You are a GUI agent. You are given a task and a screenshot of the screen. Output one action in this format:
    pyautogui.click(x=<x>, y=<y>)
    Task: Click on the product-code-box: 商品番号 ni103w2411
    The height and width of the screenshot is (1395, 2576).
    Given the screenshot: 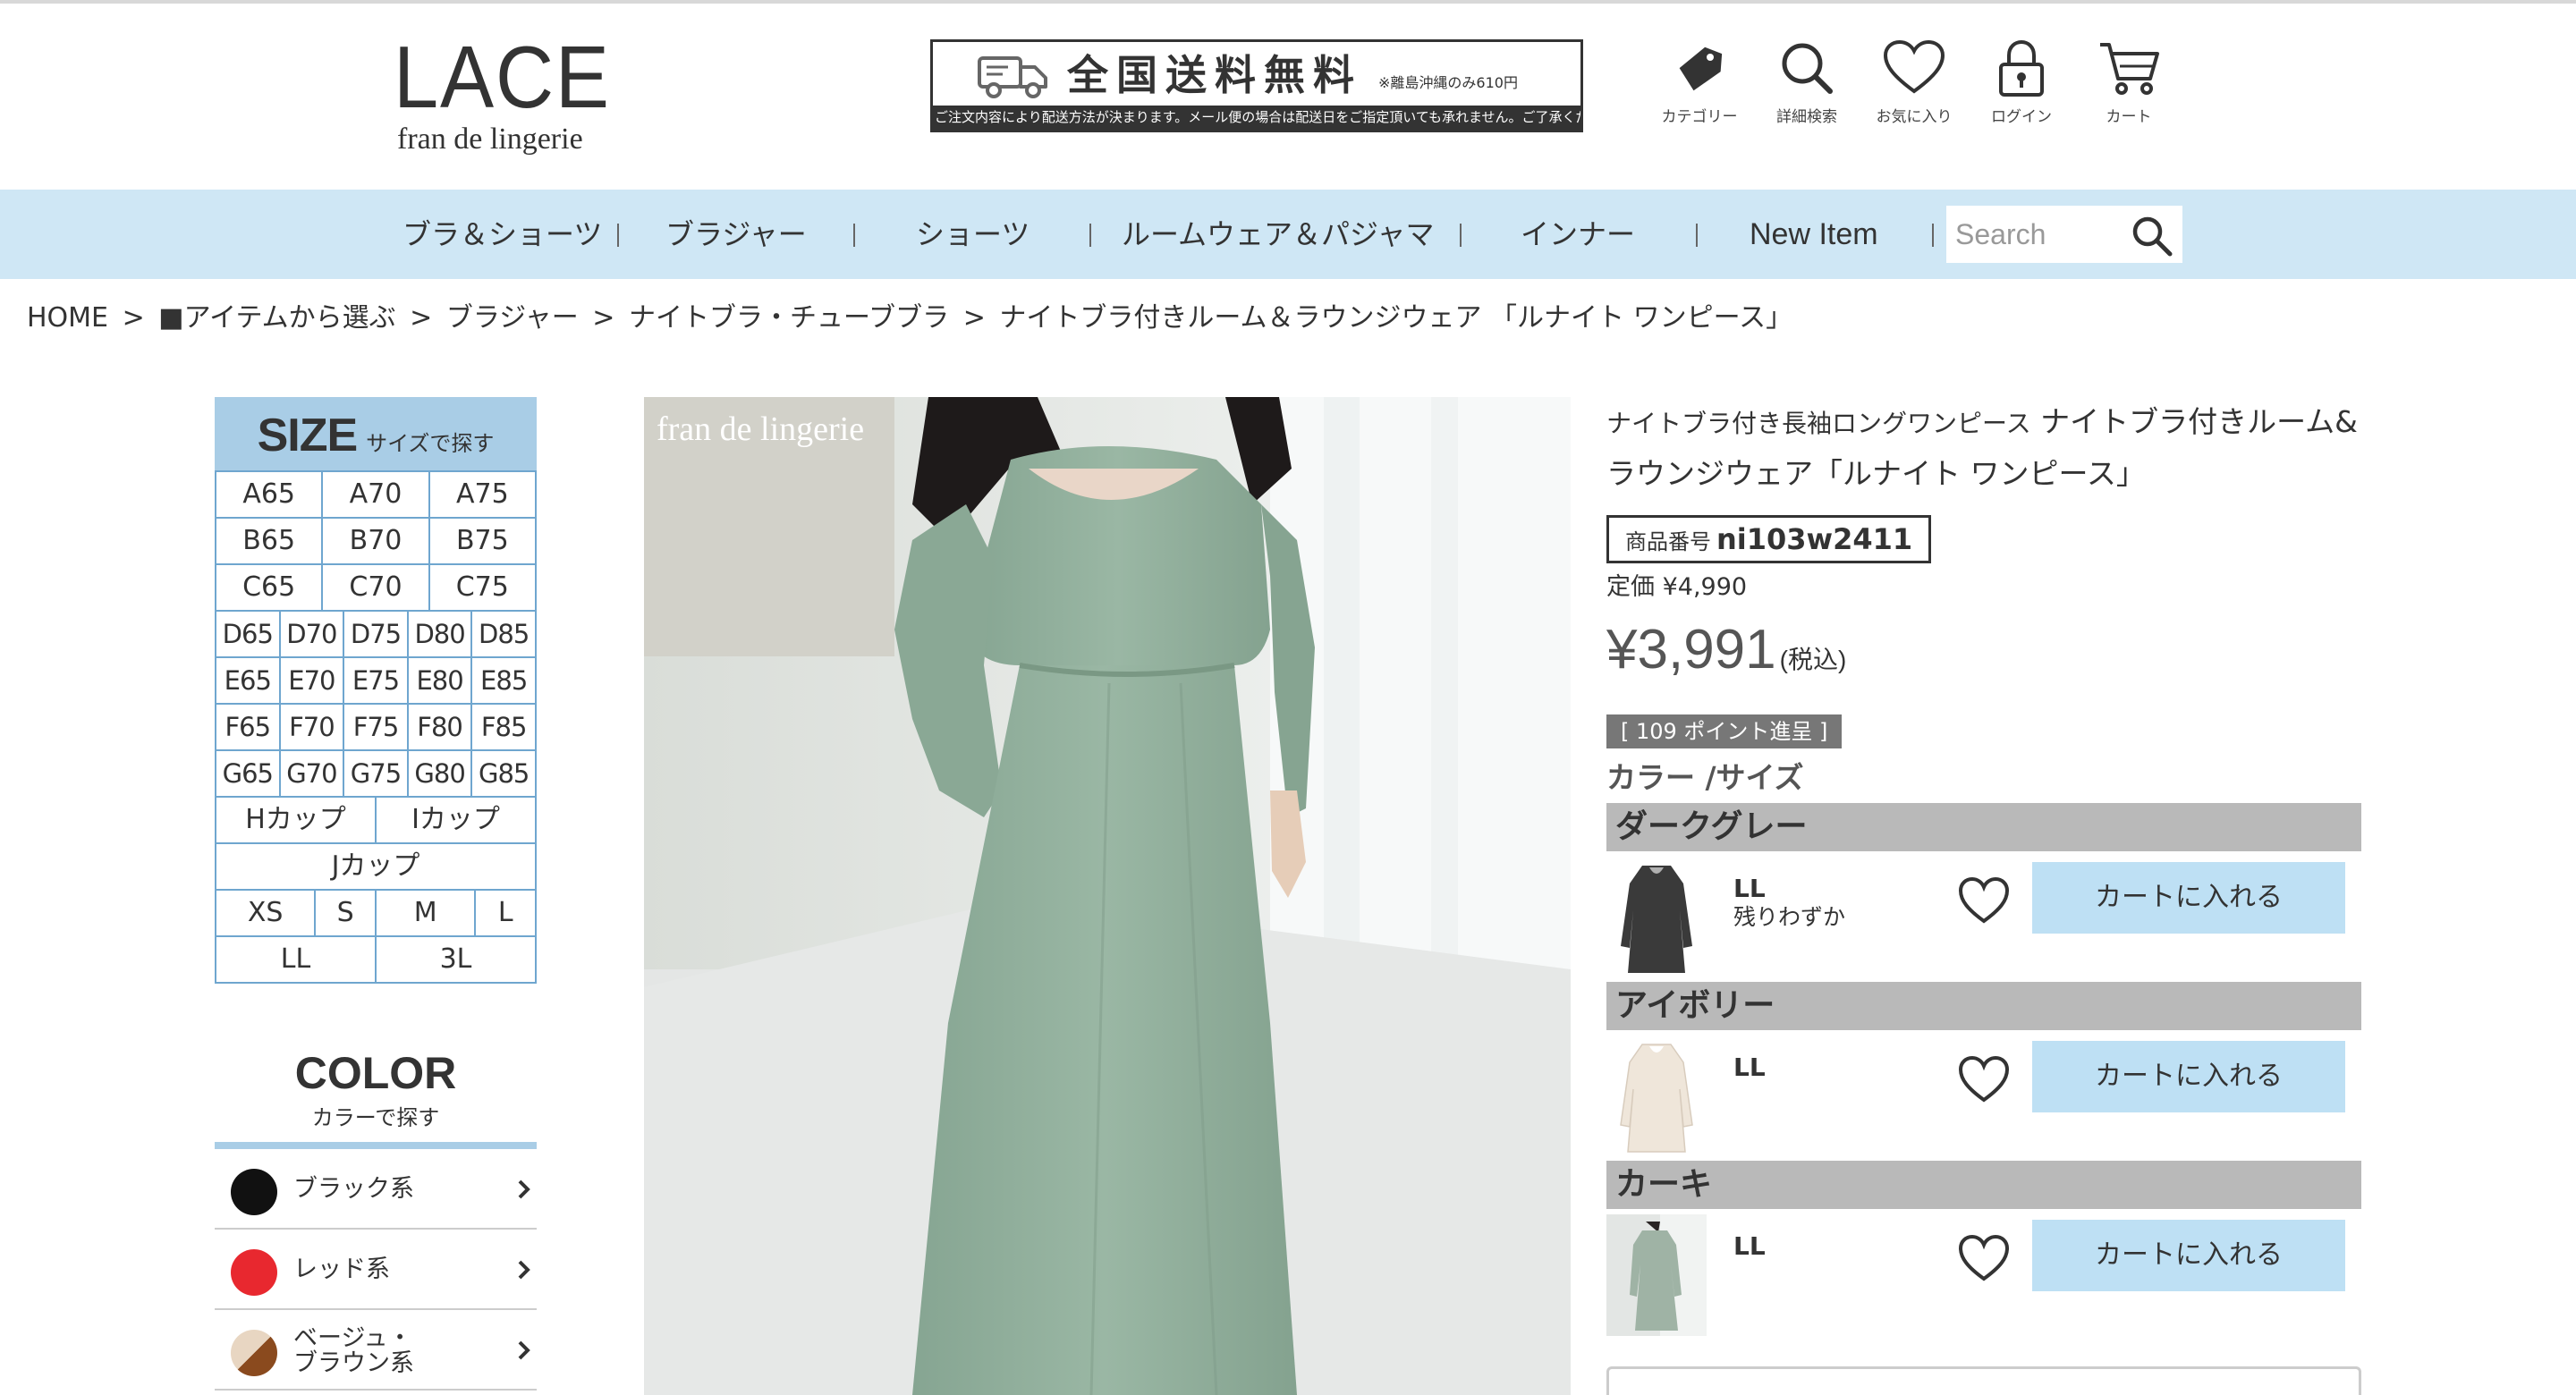 What is the action you would take?
    pyautogui.click(x=1769, y=539)
    